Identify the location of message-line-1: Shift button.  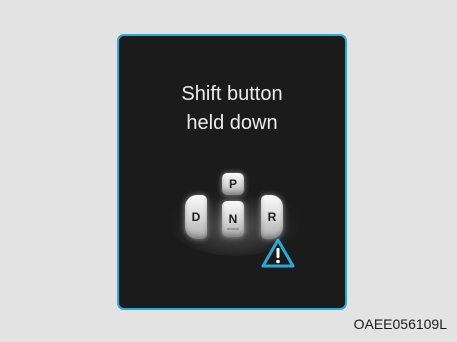
(232, 94).